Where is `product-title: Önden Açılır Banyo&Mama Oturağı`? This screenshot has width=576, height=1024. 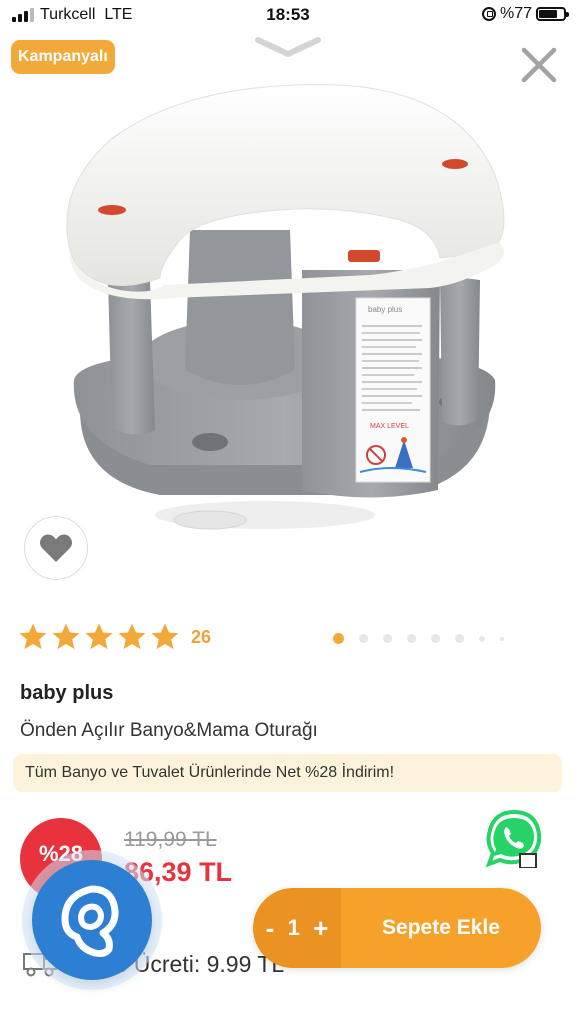
product-title: Önden Açılır Banyo&Mama Oturağı is located at coordinates (169, 730).